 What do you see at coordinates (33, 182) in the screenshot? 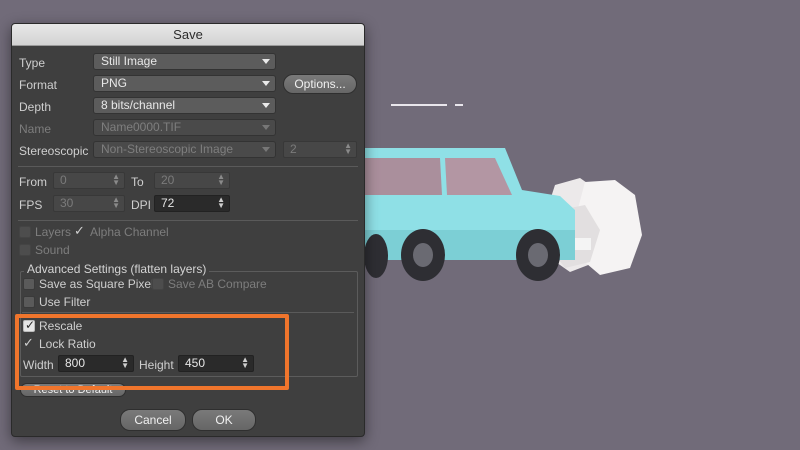
I see `from-label: From` at bounding box center [33, 182].